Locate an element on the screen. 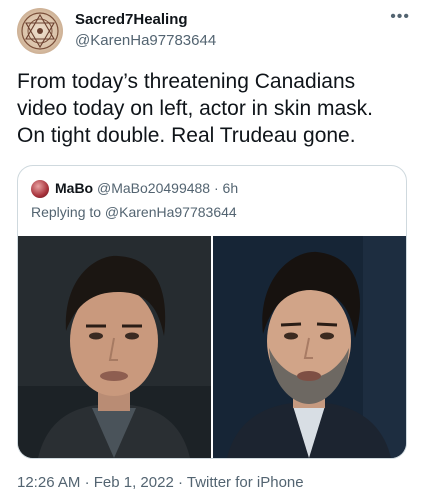 This screenshot has width=424, height=500. sacred-geometry-icon is located at coordinates (40, 31).